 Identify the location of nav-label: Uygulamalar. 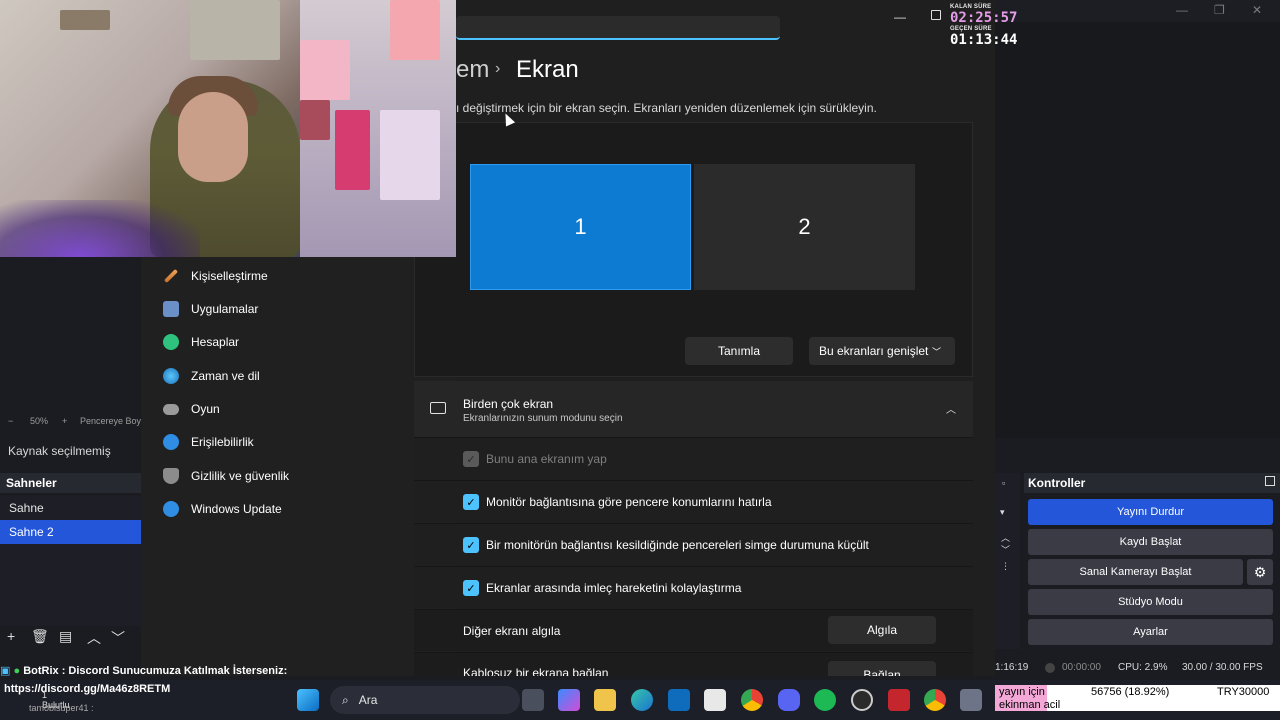
(225, 309).